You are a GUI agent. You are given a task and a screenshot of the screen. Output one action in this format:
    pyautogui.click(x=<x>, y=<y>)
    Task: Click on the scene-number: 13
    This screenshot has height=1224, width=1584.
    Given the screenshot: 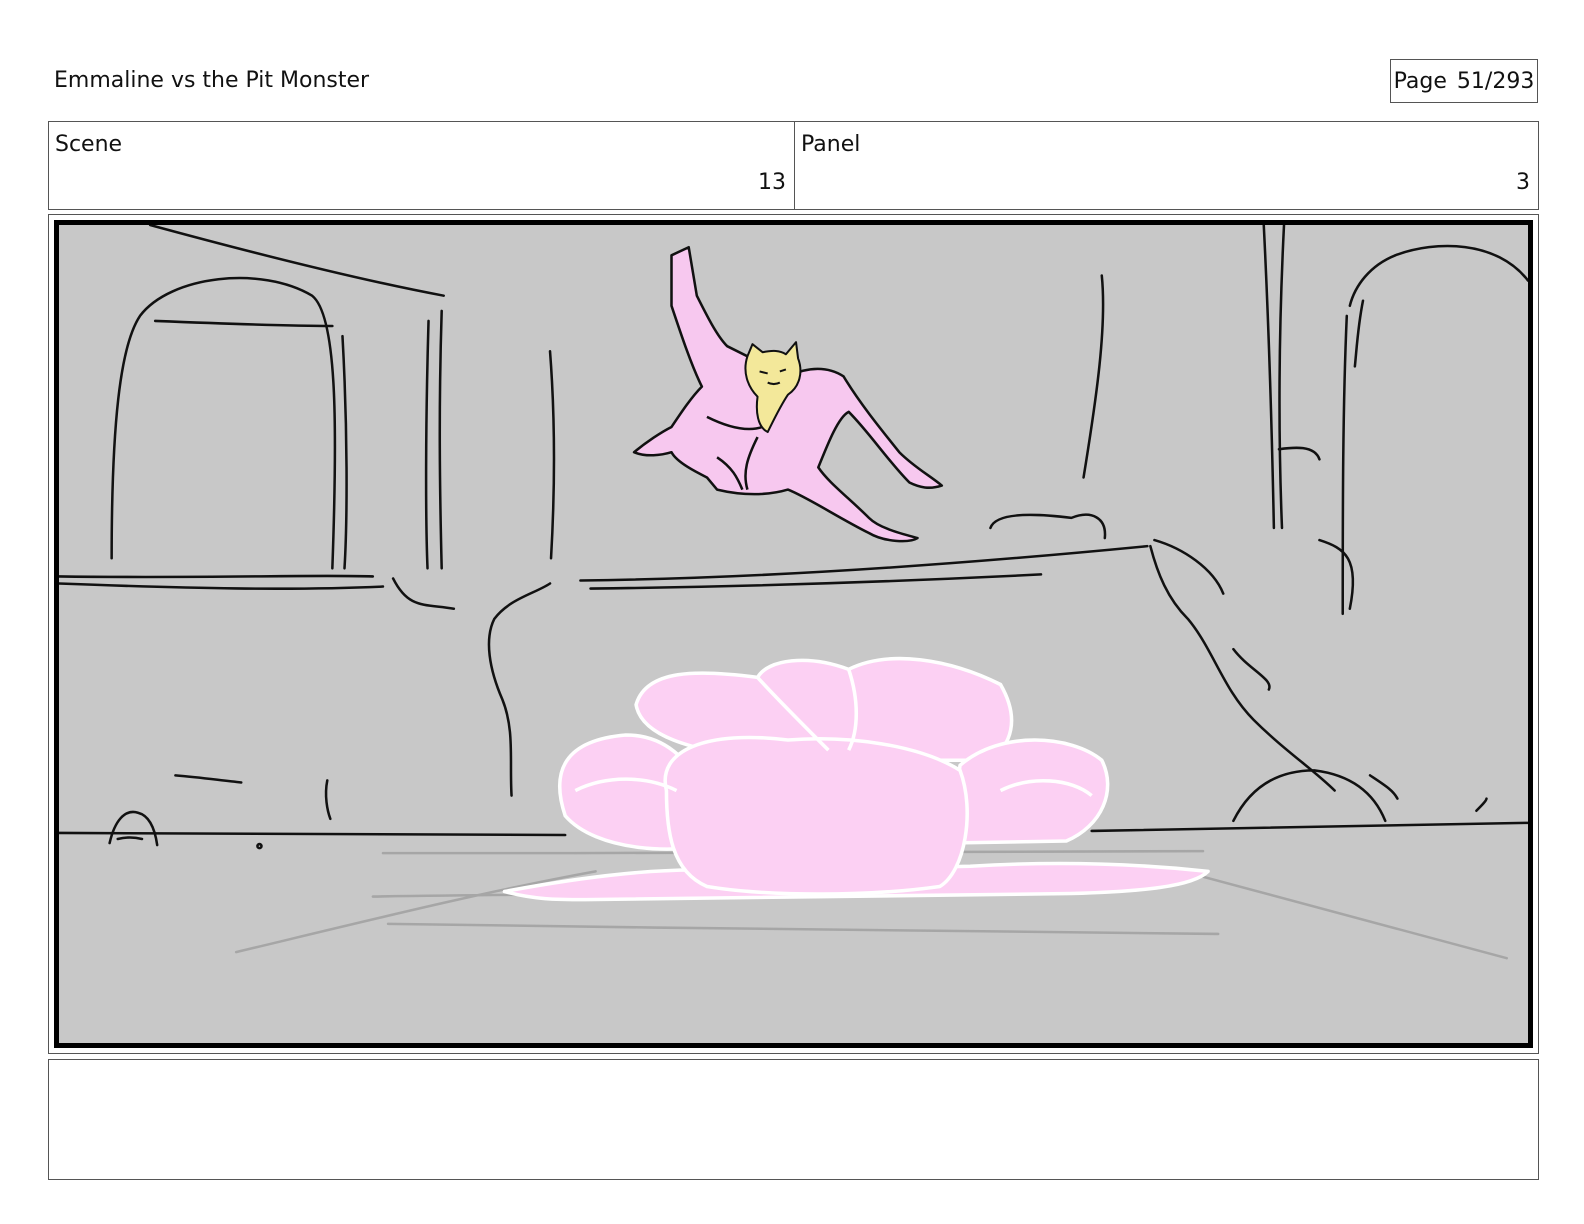 What is the action you would take?
    pyautogui.click(x=772, y=182)
    